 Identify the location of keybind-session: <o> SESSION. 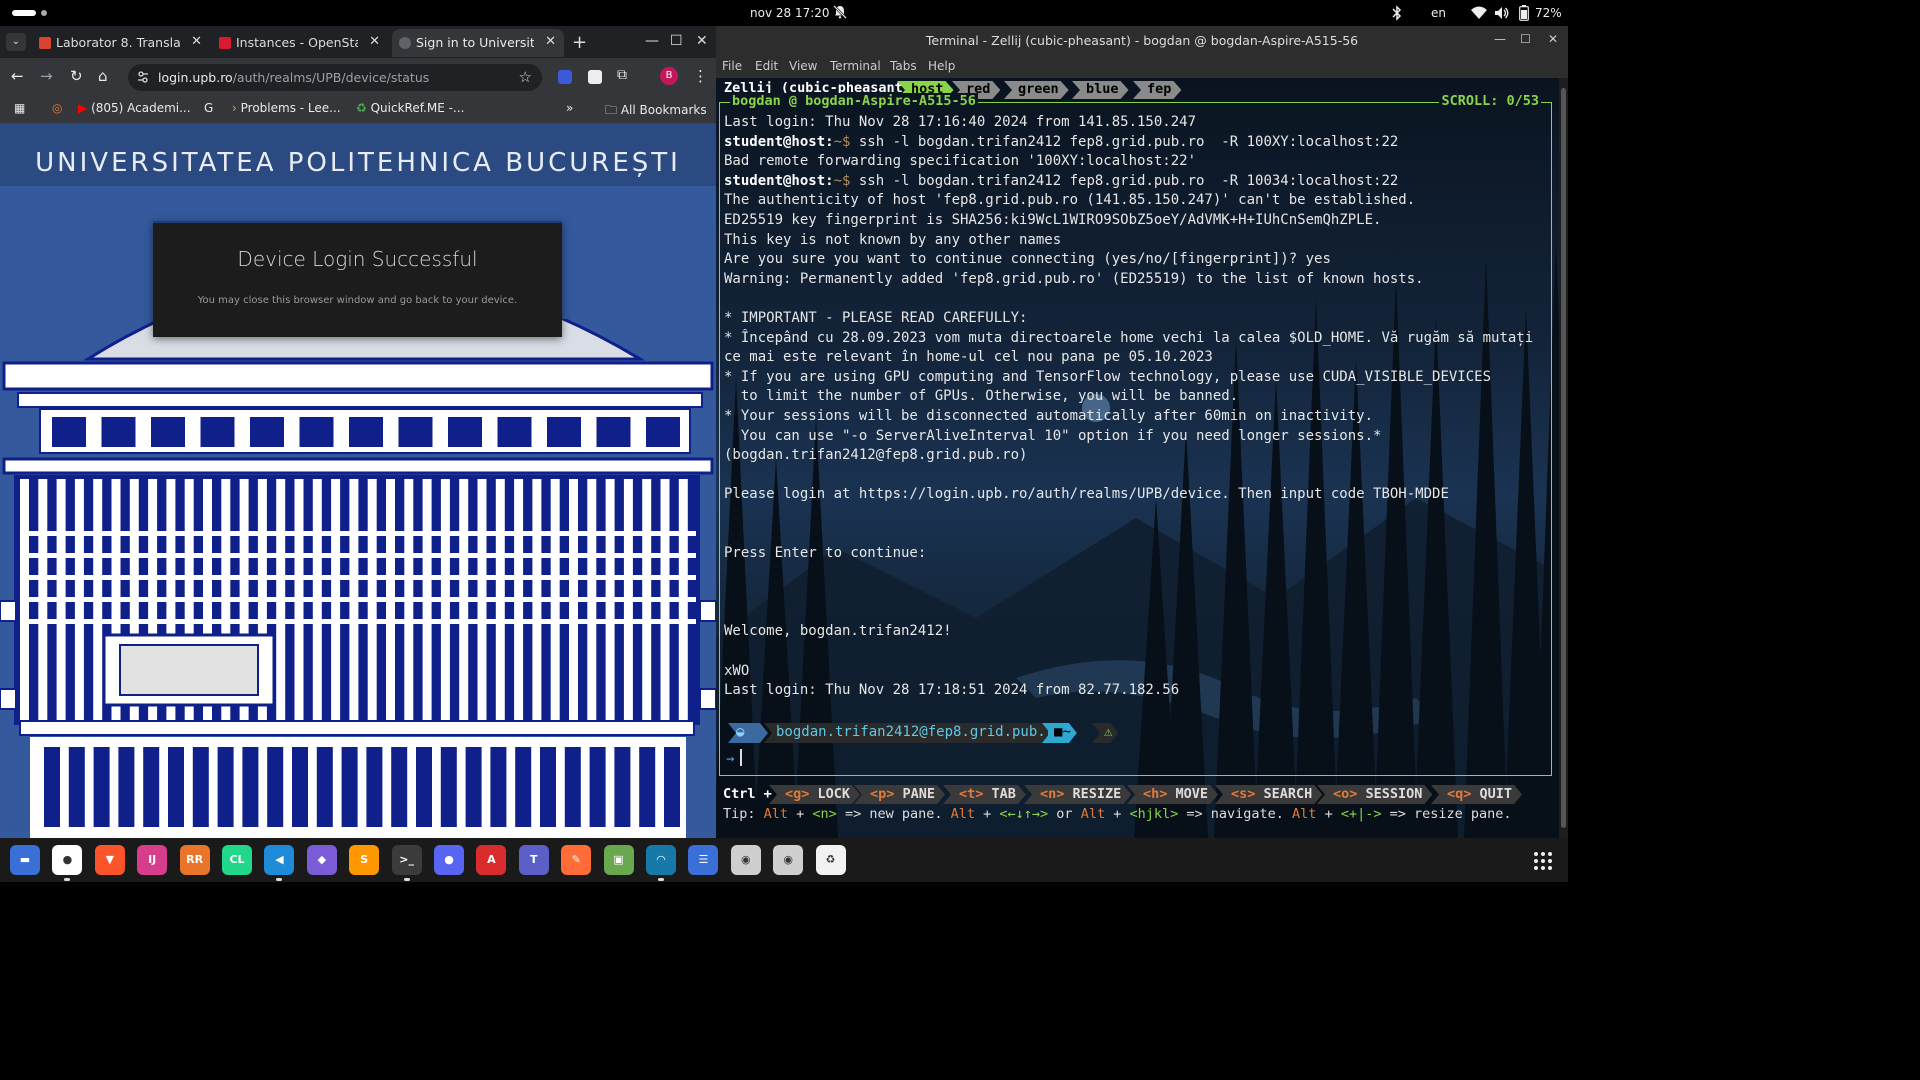
(1374, 794).